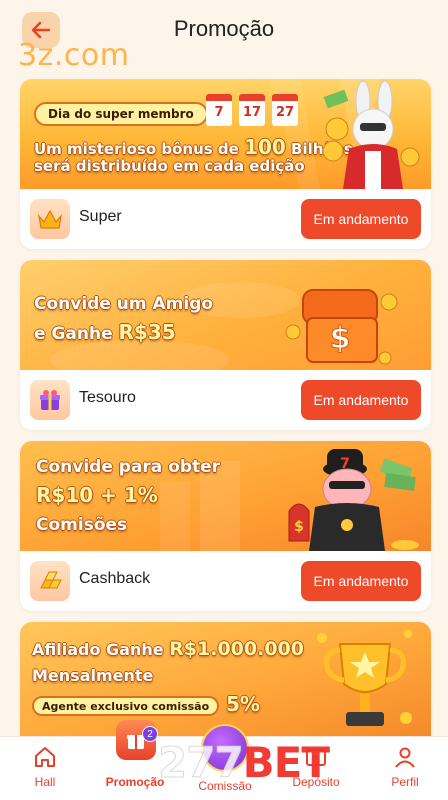 This screenshot has height=800, width=448. Describe the element at coordinates (405, 757) in the screenshot. I see `user-icon` at that location.